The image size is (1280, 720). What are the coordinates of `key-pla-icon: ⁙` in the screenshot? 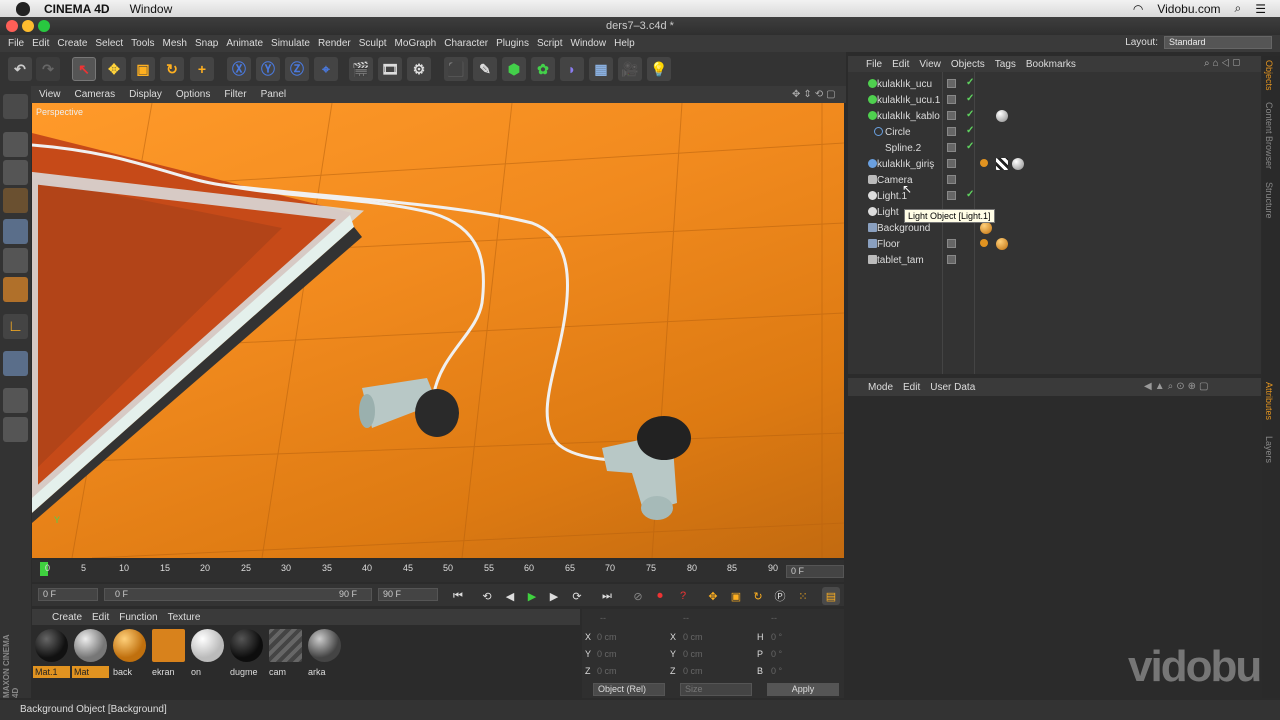 It's located at (803, 596).